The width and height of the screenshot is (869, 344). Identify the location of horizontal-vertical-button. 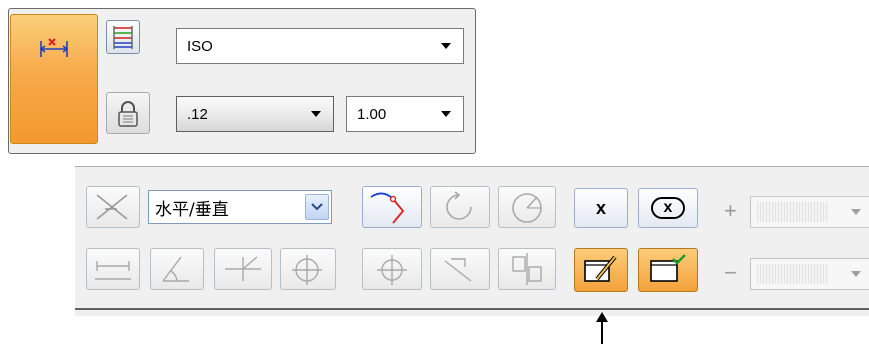
(113, 207).